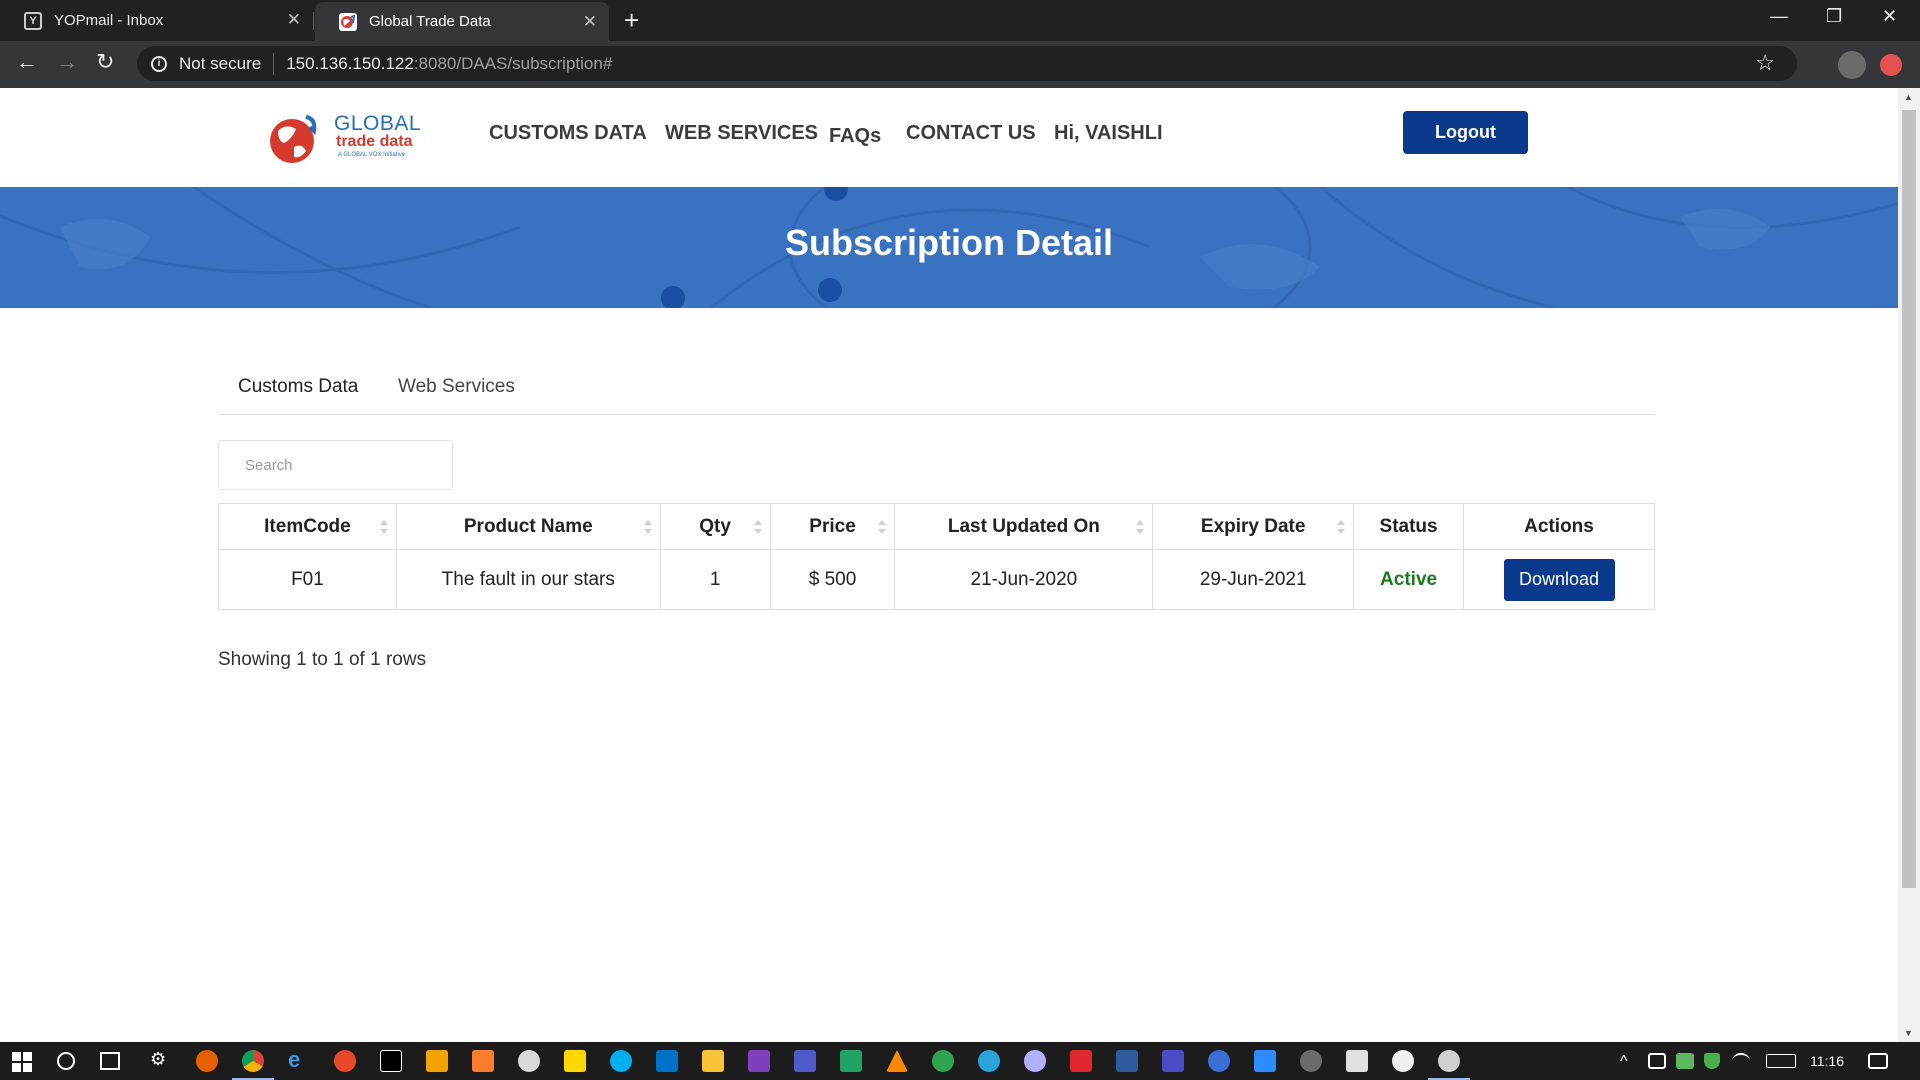 This screenshot has height=1080, width=1920. What do you see at coordinates (110, 1061) in the screenshot?
I see `task-view-icon` at bounding box center [110, 1061].